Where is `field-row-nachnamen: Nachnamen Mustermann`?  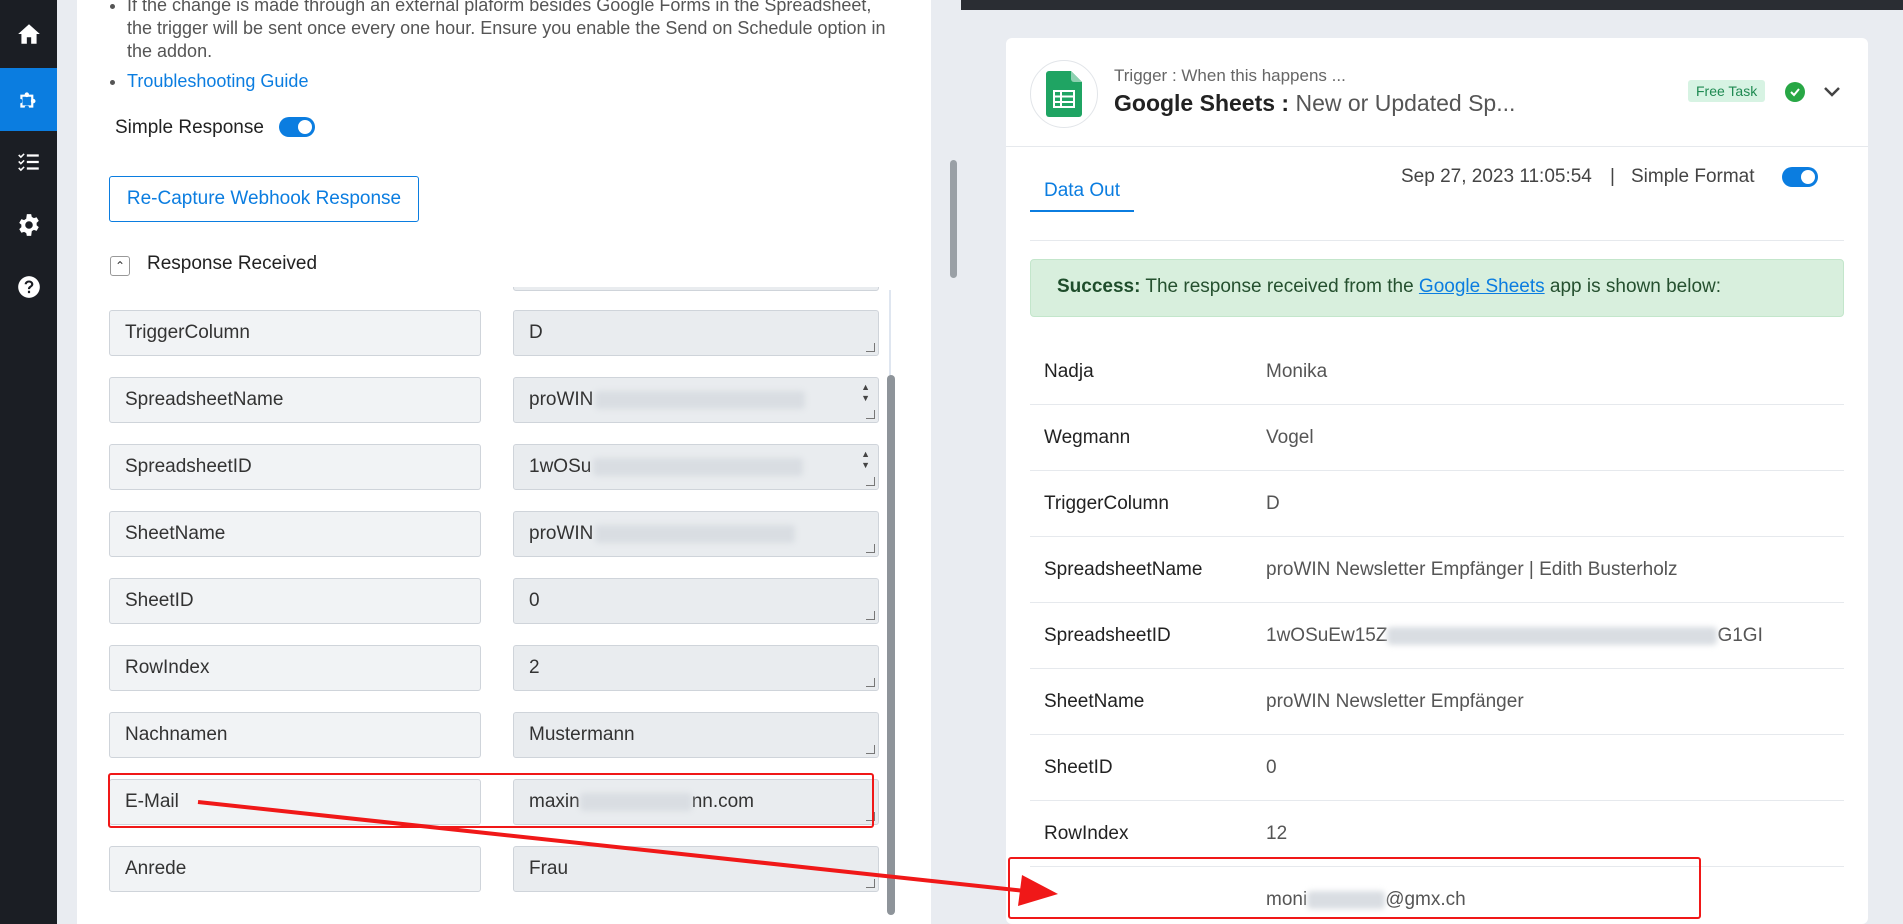 field-row-nachnamen: Nachnamen Mustermann is located at coordinates (503, 735).